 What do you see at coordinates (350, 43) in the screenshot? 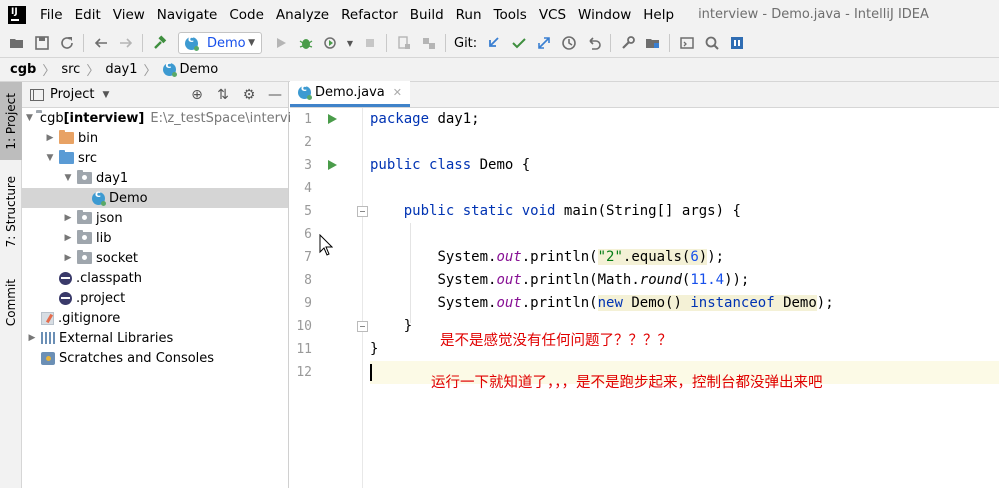
I see `more-run-actions-button: ▼` at bounding box center [350, 43].